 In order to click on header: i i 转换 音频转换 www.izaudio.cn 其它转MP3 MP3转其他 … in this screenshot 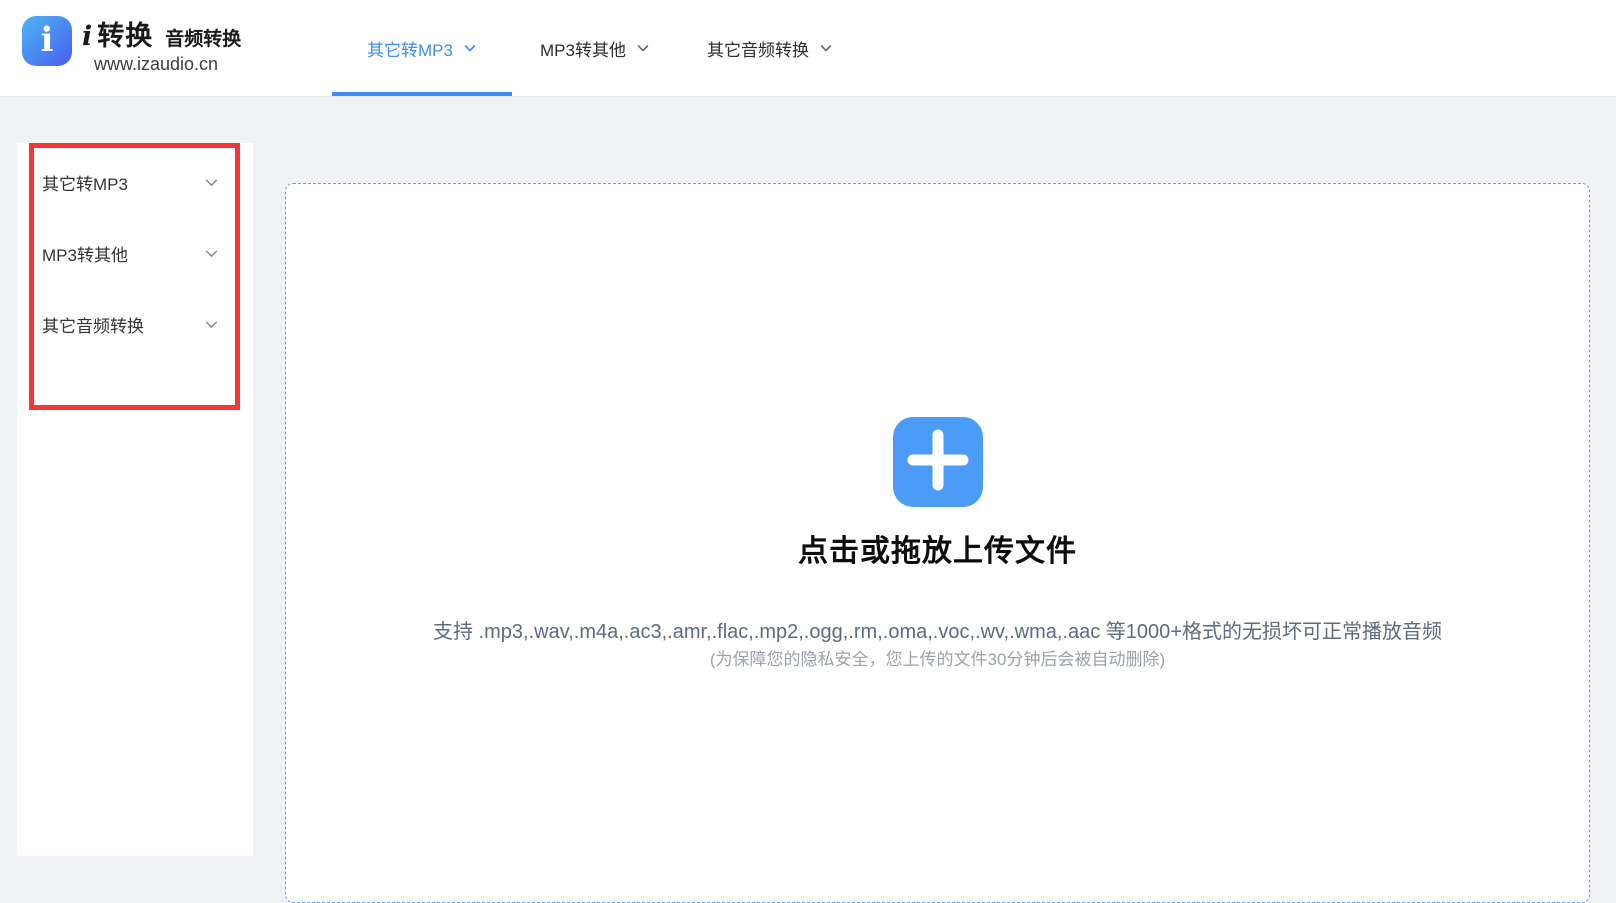, I will do `click(808, 48)`.